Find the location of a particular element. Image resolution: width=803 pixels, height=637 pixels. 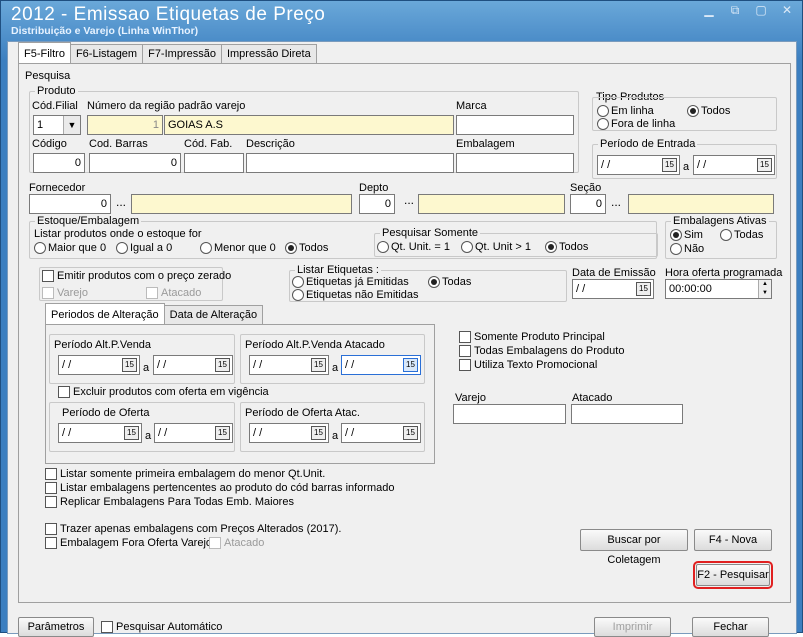

radio-menor-que-0: Menor que 0 is located at coordinates (238, 248).